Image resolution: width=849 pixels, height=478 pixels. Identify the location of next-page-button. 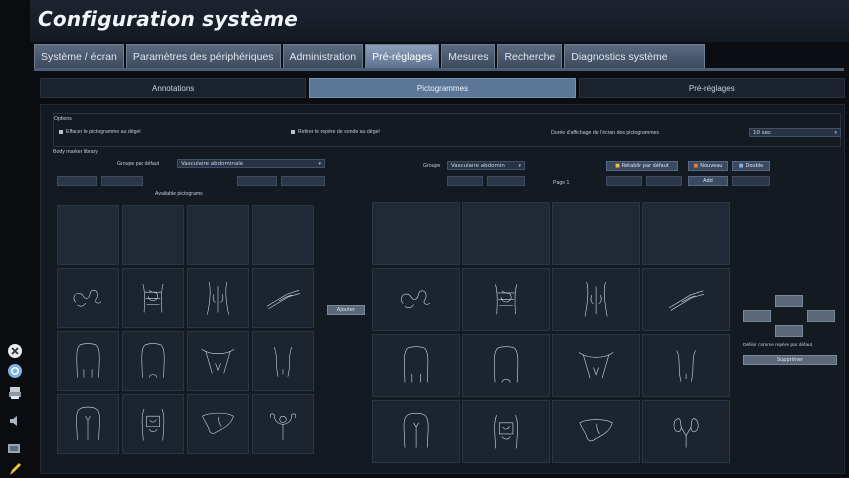
(303, 181).